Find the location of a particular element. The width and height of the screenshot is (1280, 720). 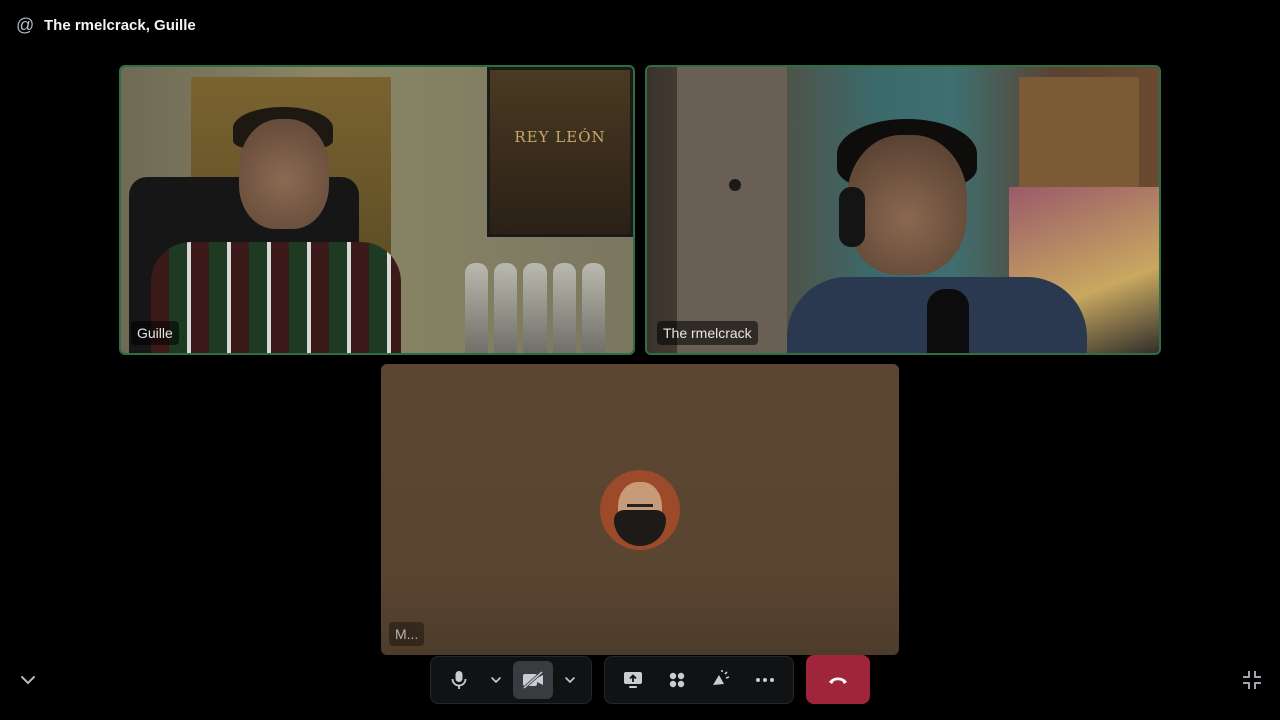

screen-share-button is located at coordinates (633, 680).